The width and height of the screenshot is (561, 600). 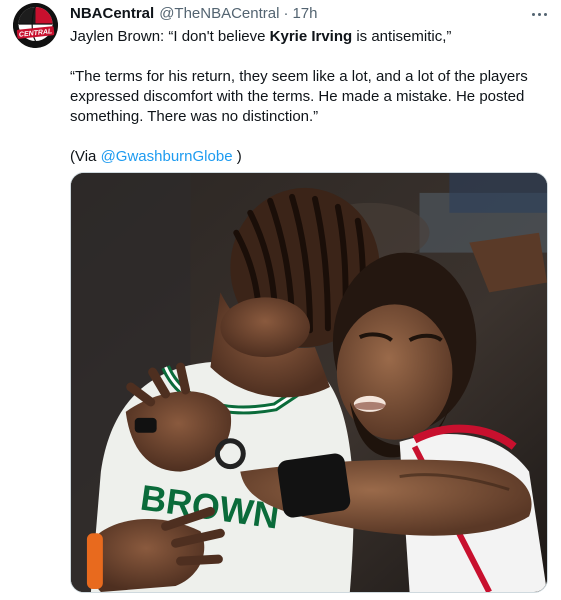 What do you see at coordinates (402, 36) in the screenshot?
I see `headline-post: is antisemitic,”` at bounding box center [402, 36].